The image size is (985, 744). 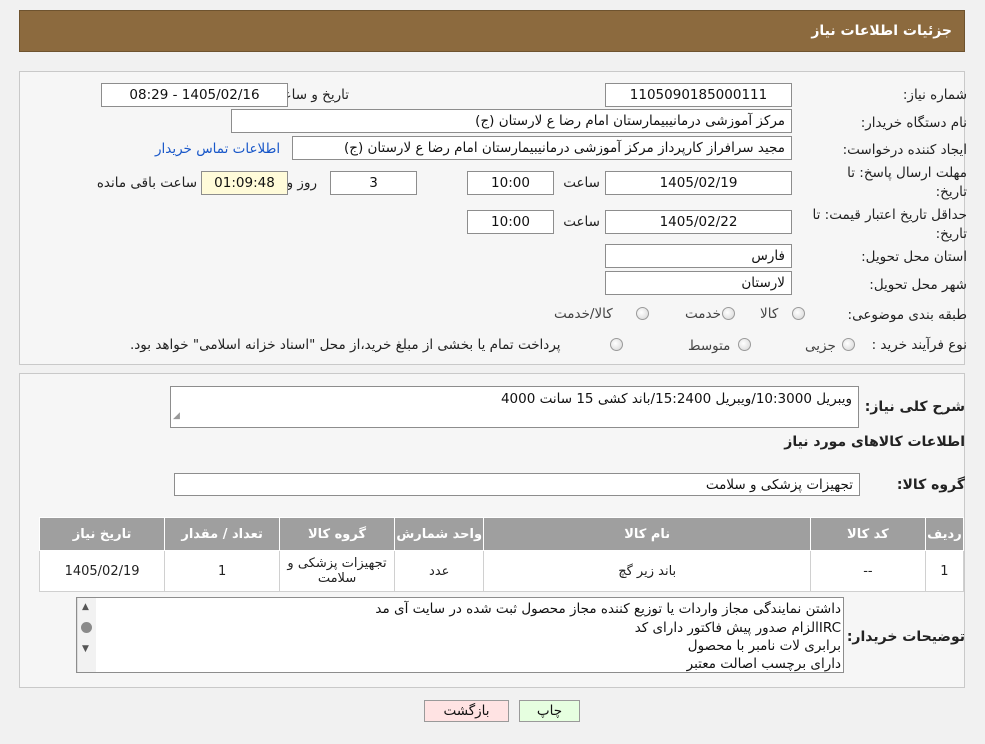 What do you see at coordinates (703, 314) in the screenshot?
I see `category-option-service: خدمت` at bounding box center [703, 314].